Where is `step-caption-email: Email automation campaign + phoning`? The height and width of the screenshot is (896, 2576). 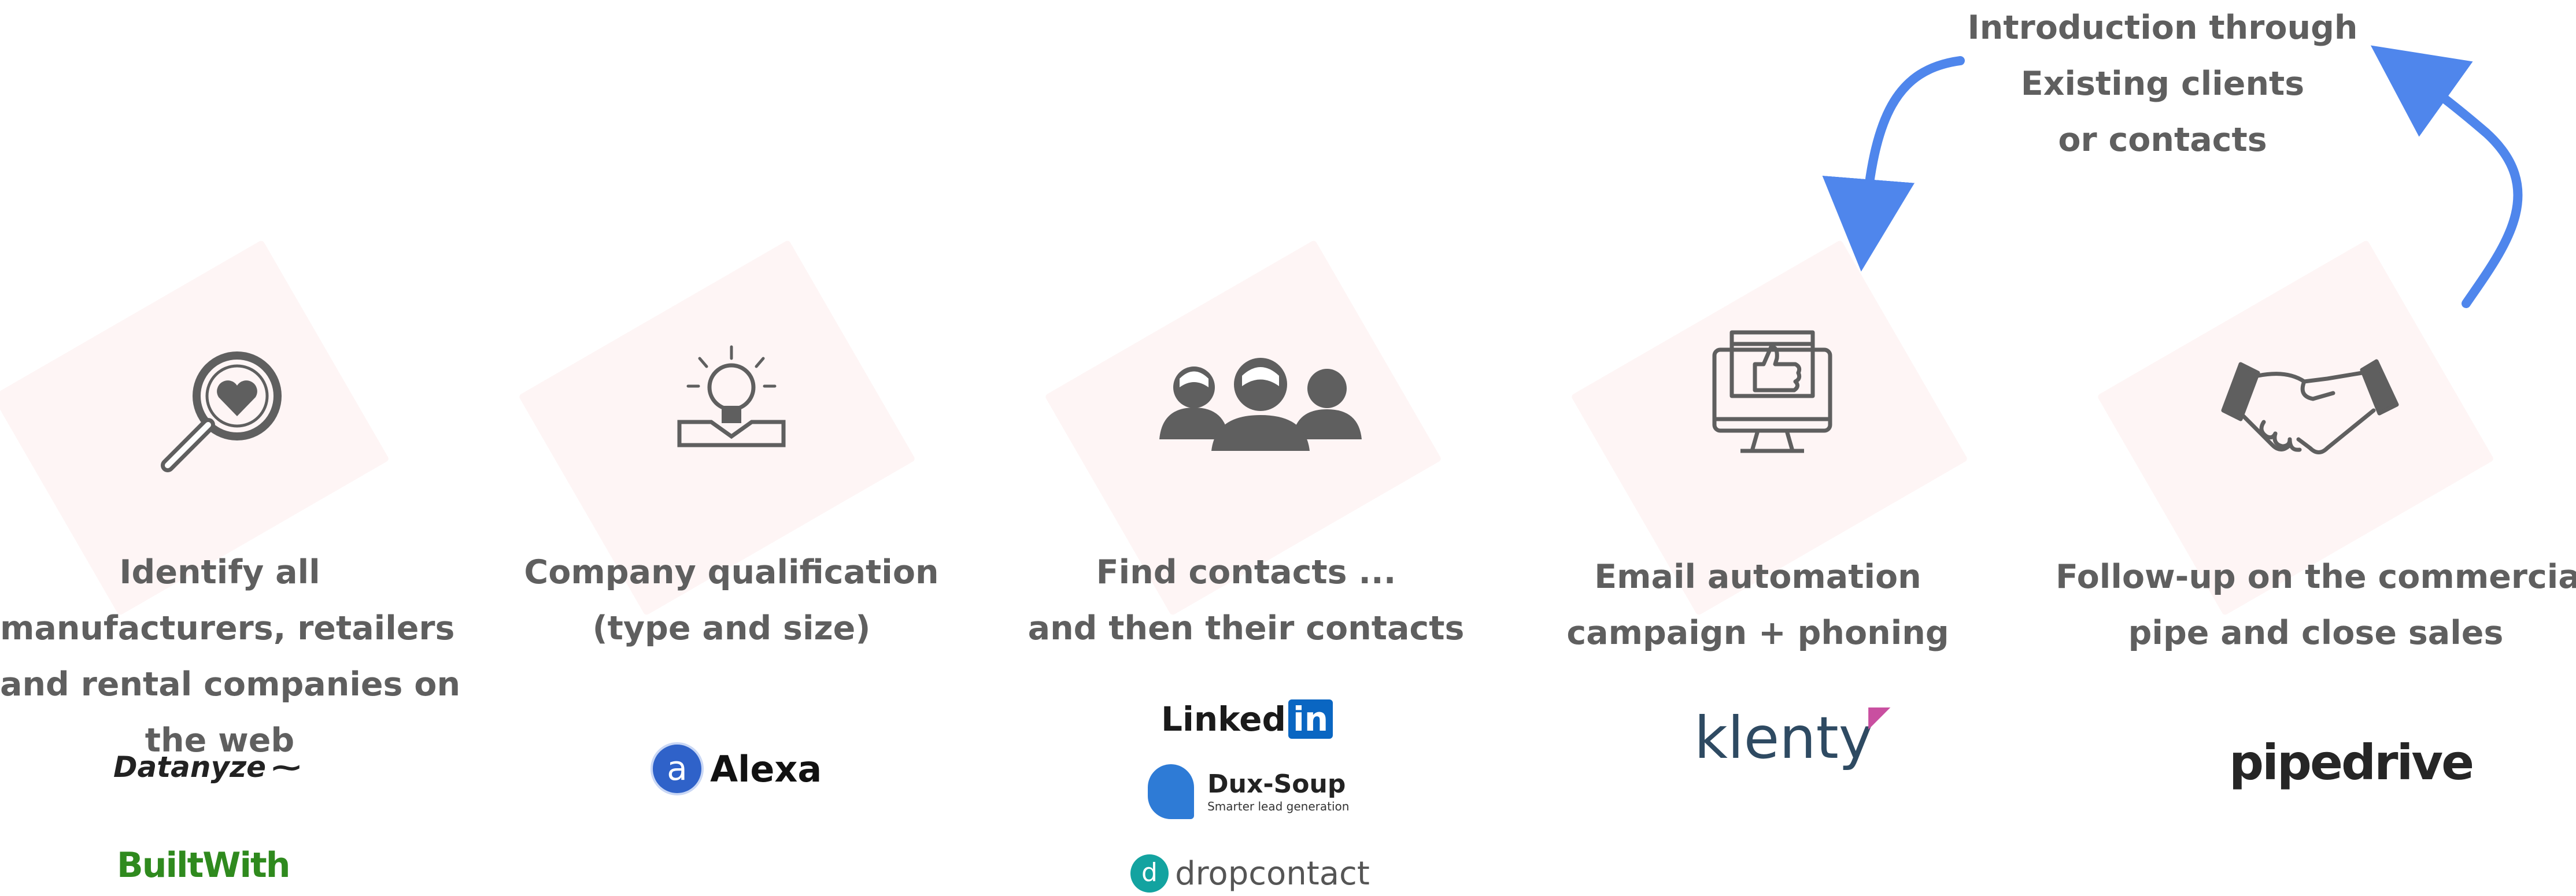 step-caption-email: Email automation campaign + phoning is located at coordinates (1757, 605).